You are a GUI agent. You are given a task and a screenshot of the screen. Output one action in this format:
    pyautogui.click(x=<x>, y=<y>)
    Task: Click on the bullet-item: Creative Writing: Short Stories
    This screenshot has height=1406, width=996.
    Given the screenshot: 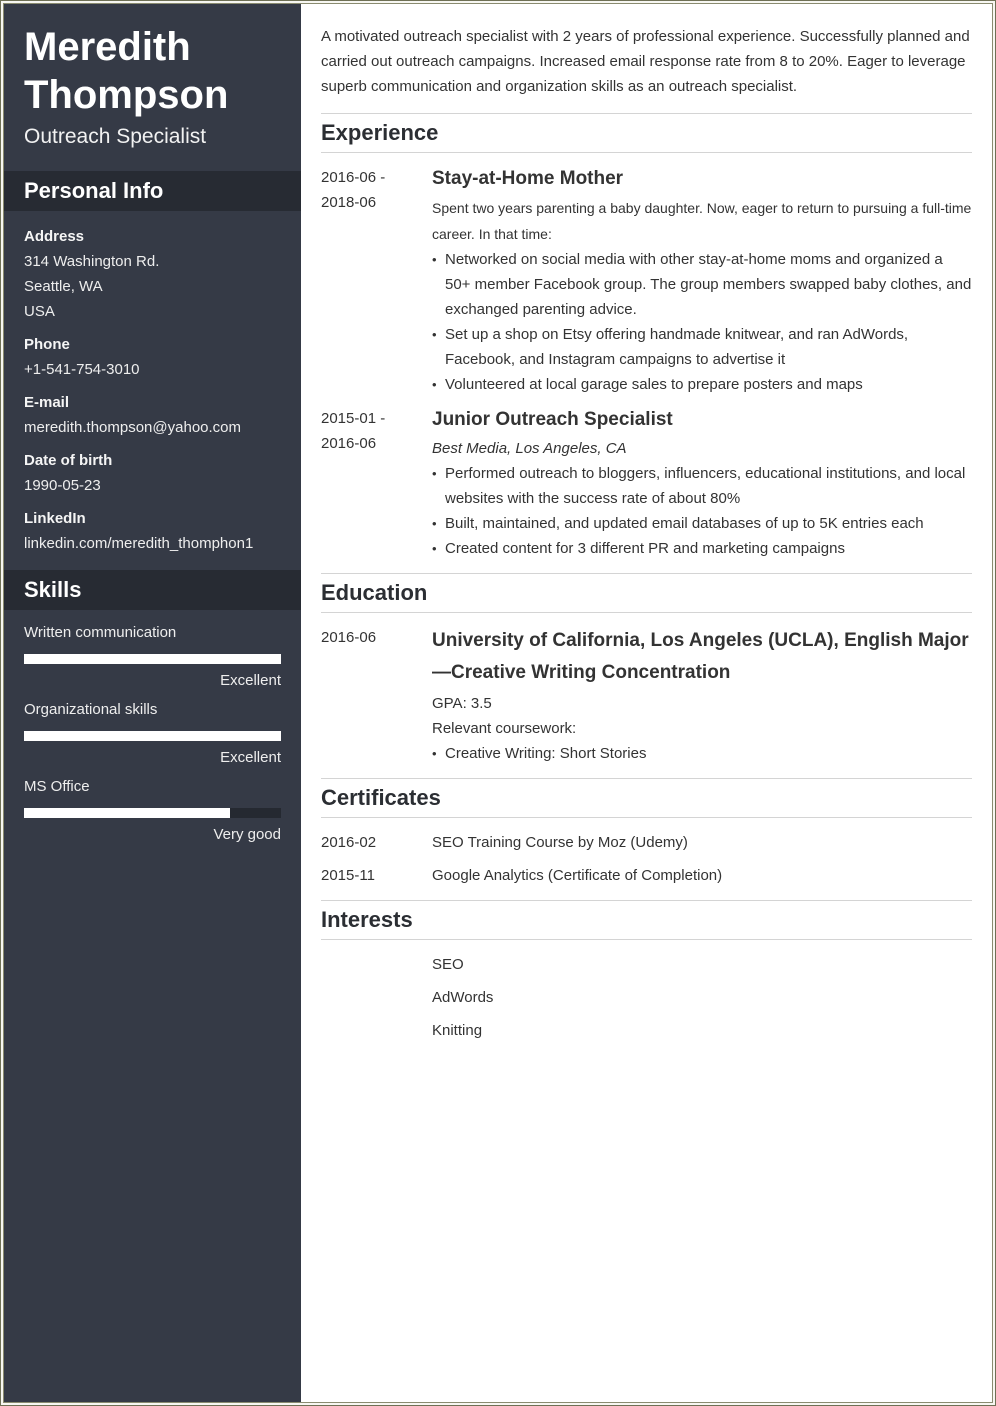 What is the action you would take?
    pyautogui.click(x=702, y=753)
    